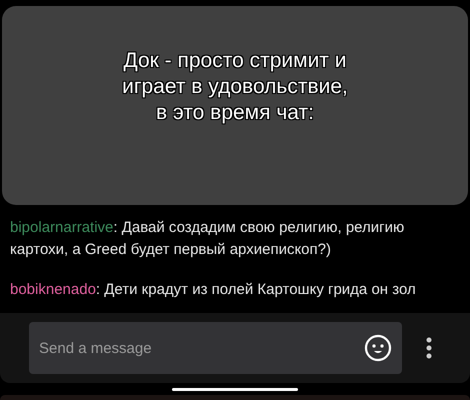 The image size is (470, 400). I want to click on message-field: Send a message, so click(215, 348).